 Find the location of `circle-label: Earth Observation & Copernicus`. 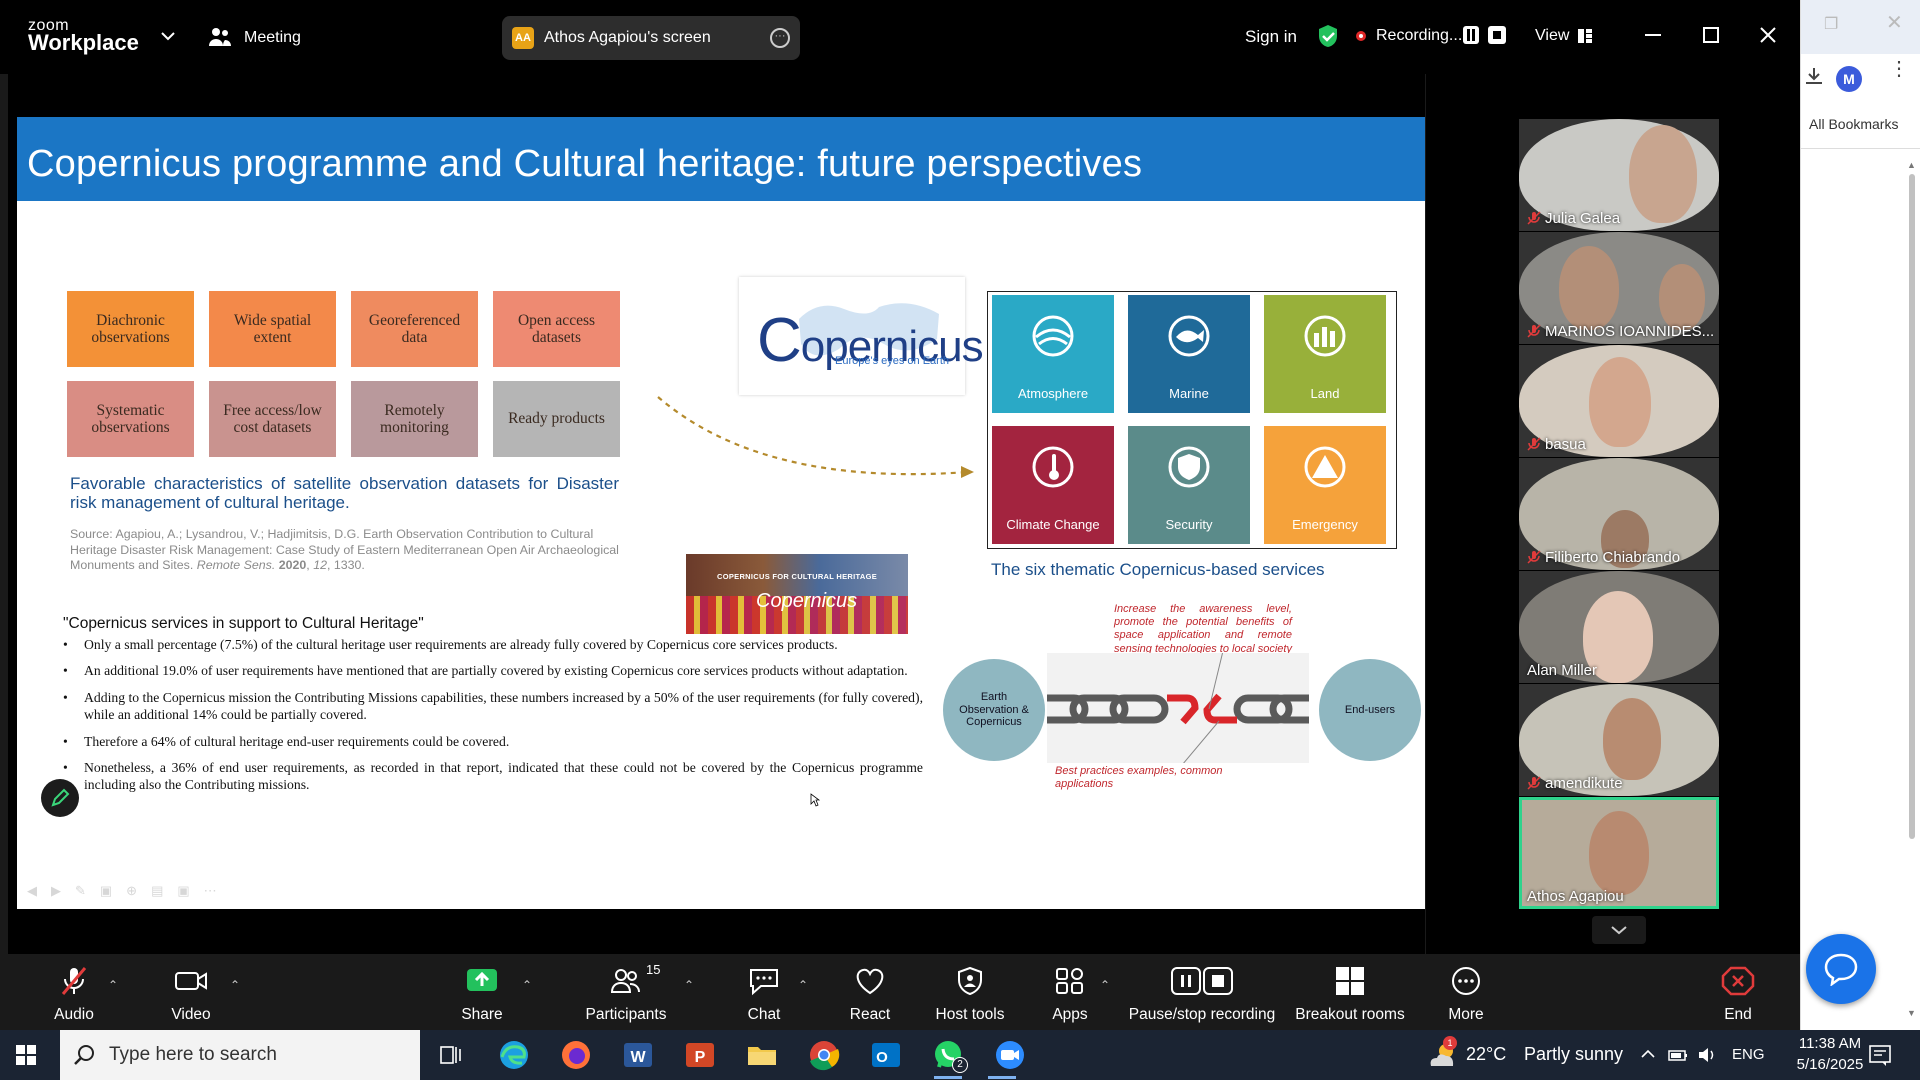

circle-label: Earth Observation & Copernicus is located at coordinates (994, 710).